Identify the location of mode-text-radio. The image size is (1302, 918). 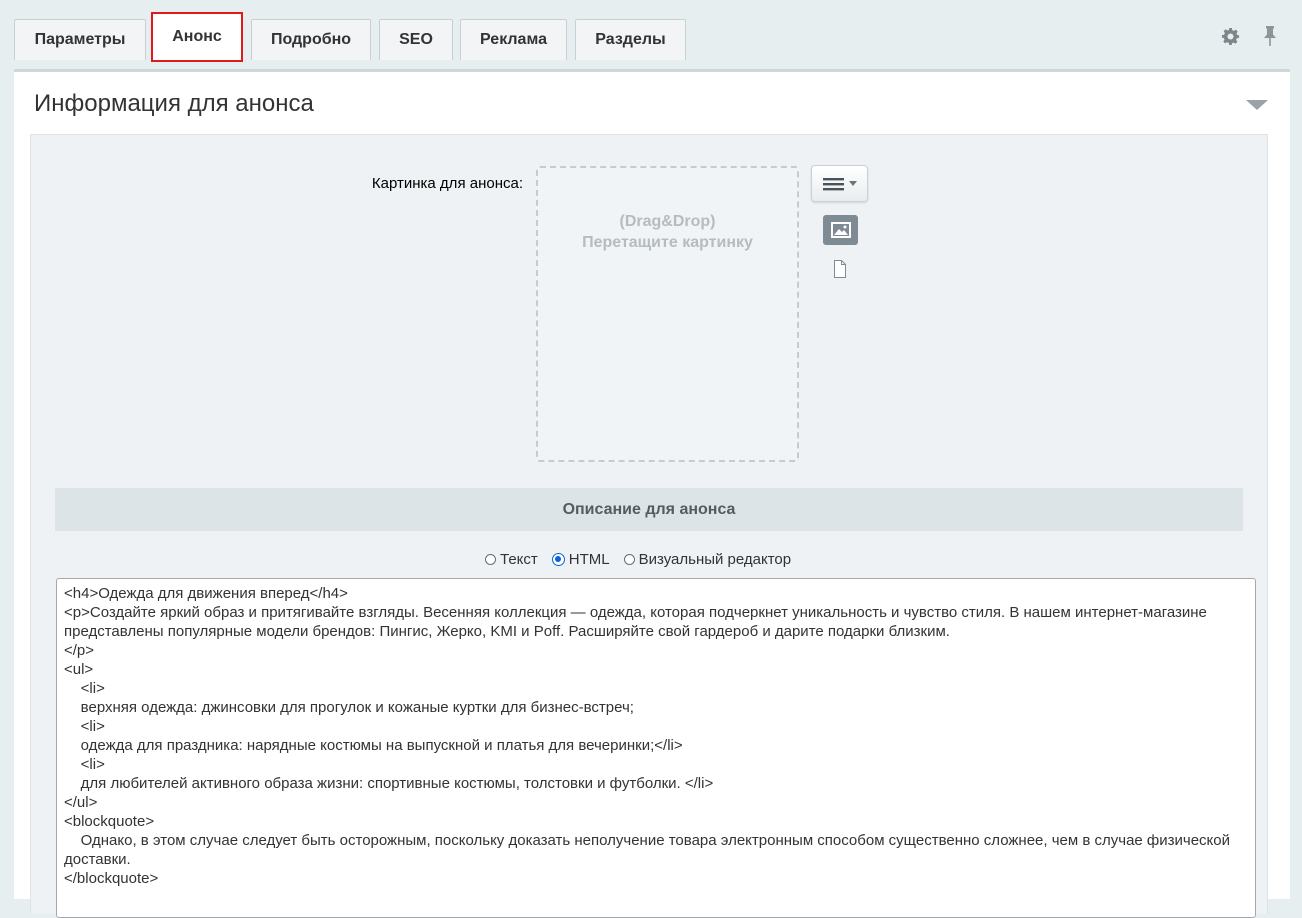
(490, 559).